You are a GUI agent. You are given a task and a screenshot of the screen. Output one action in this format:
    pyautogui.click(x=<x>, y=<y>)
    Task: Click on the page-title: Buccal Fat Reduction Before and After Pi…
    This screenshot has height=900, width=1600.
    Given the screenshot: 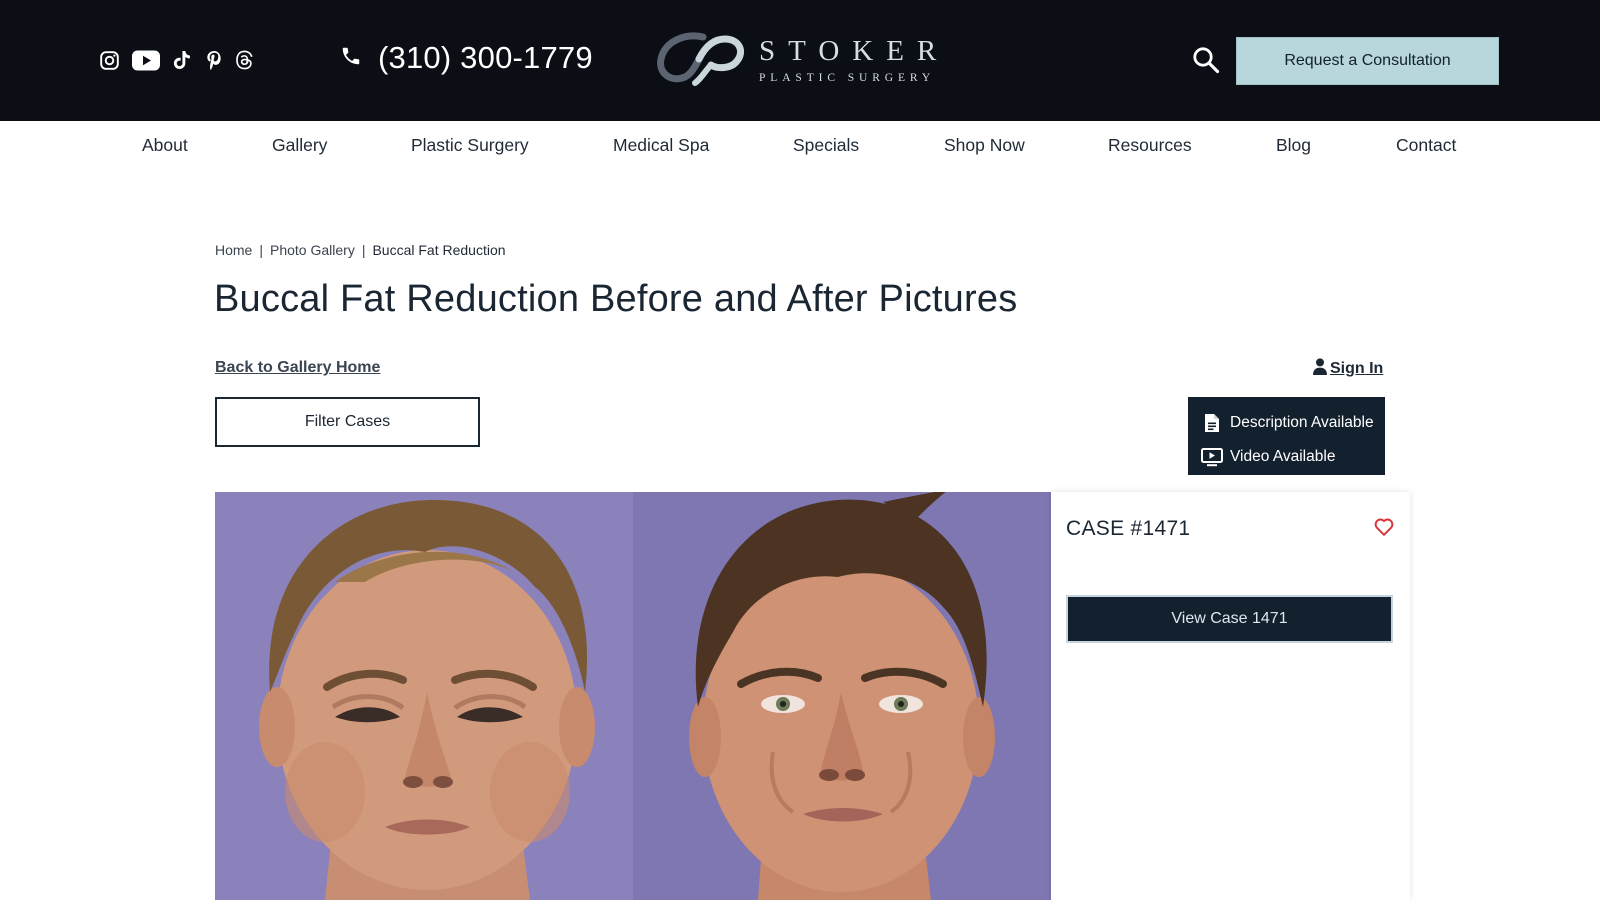 What is the action you would take?
    pyautogui.click(x=616, y=299)
    